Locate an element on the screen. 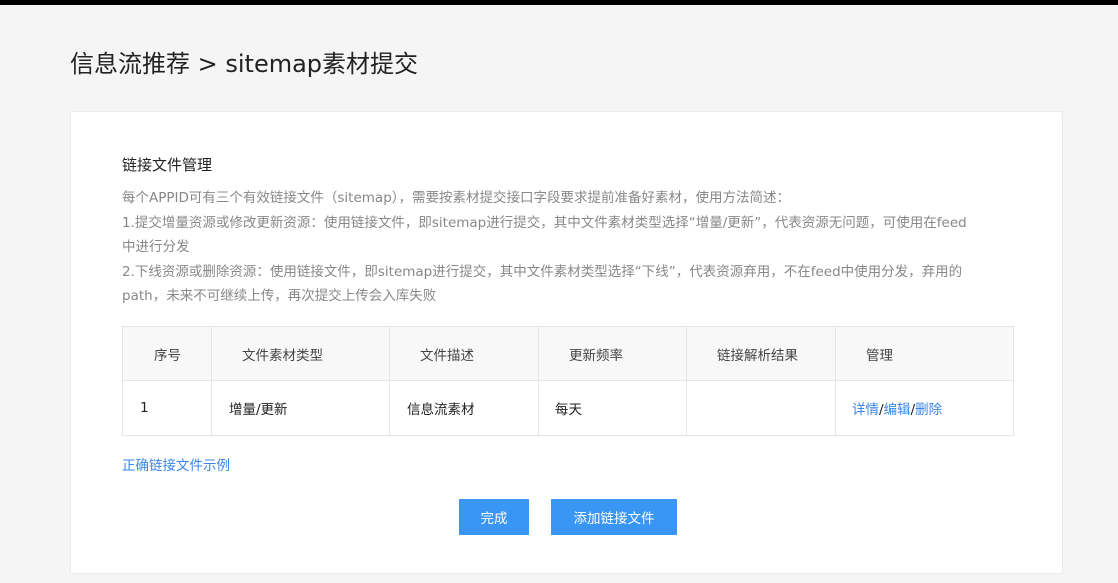  table-row: 1 增量/更新 信息流素材 每天 详情/编辑/删除 is located at coordinates (568, 408).